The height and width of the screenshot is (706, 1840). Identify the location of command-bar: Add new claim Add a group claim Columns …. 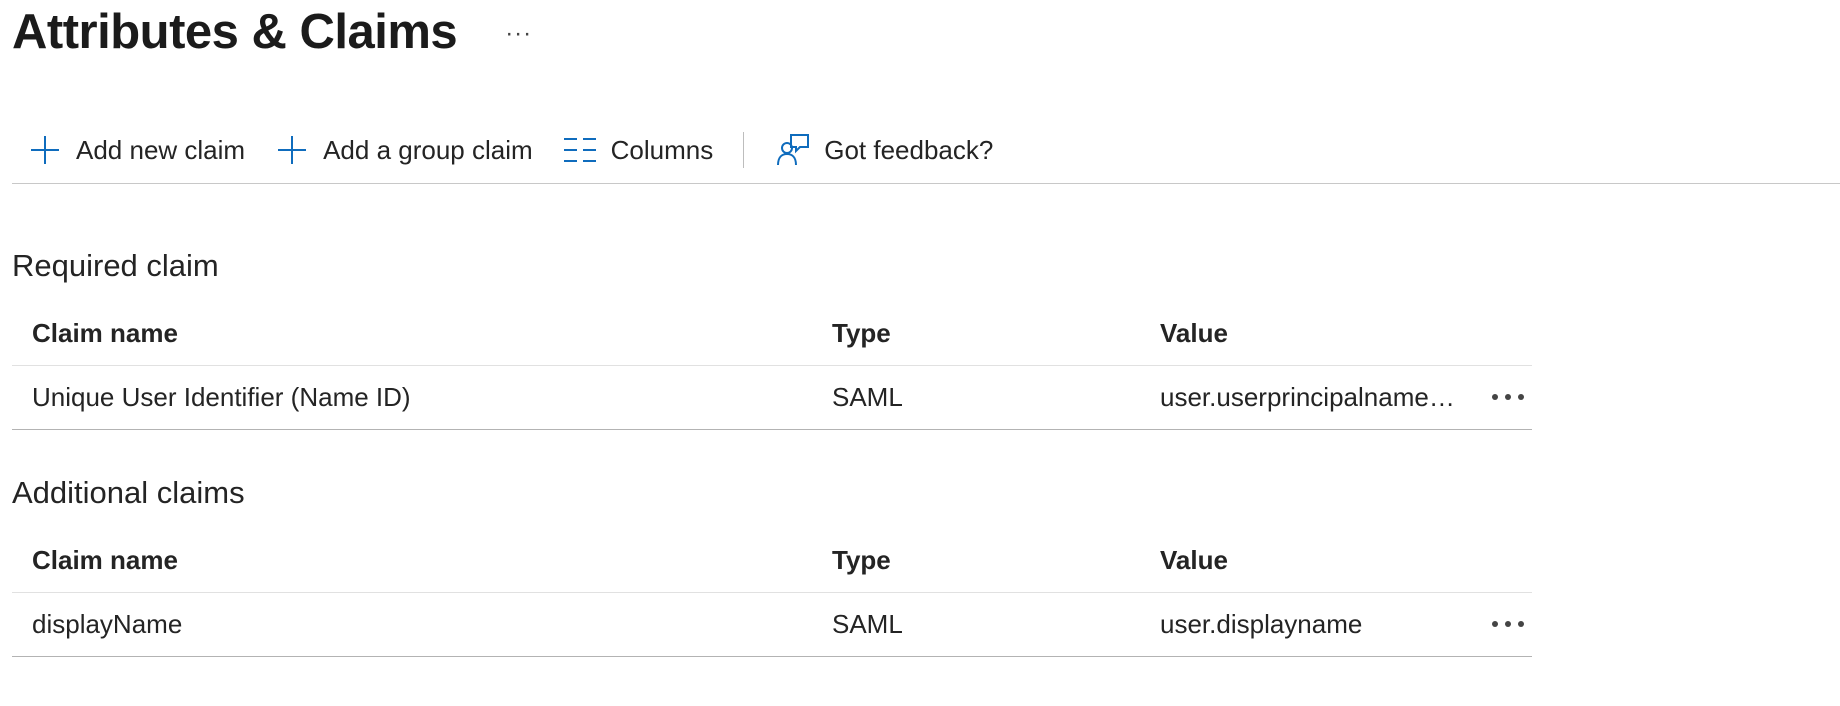
(926, 153).